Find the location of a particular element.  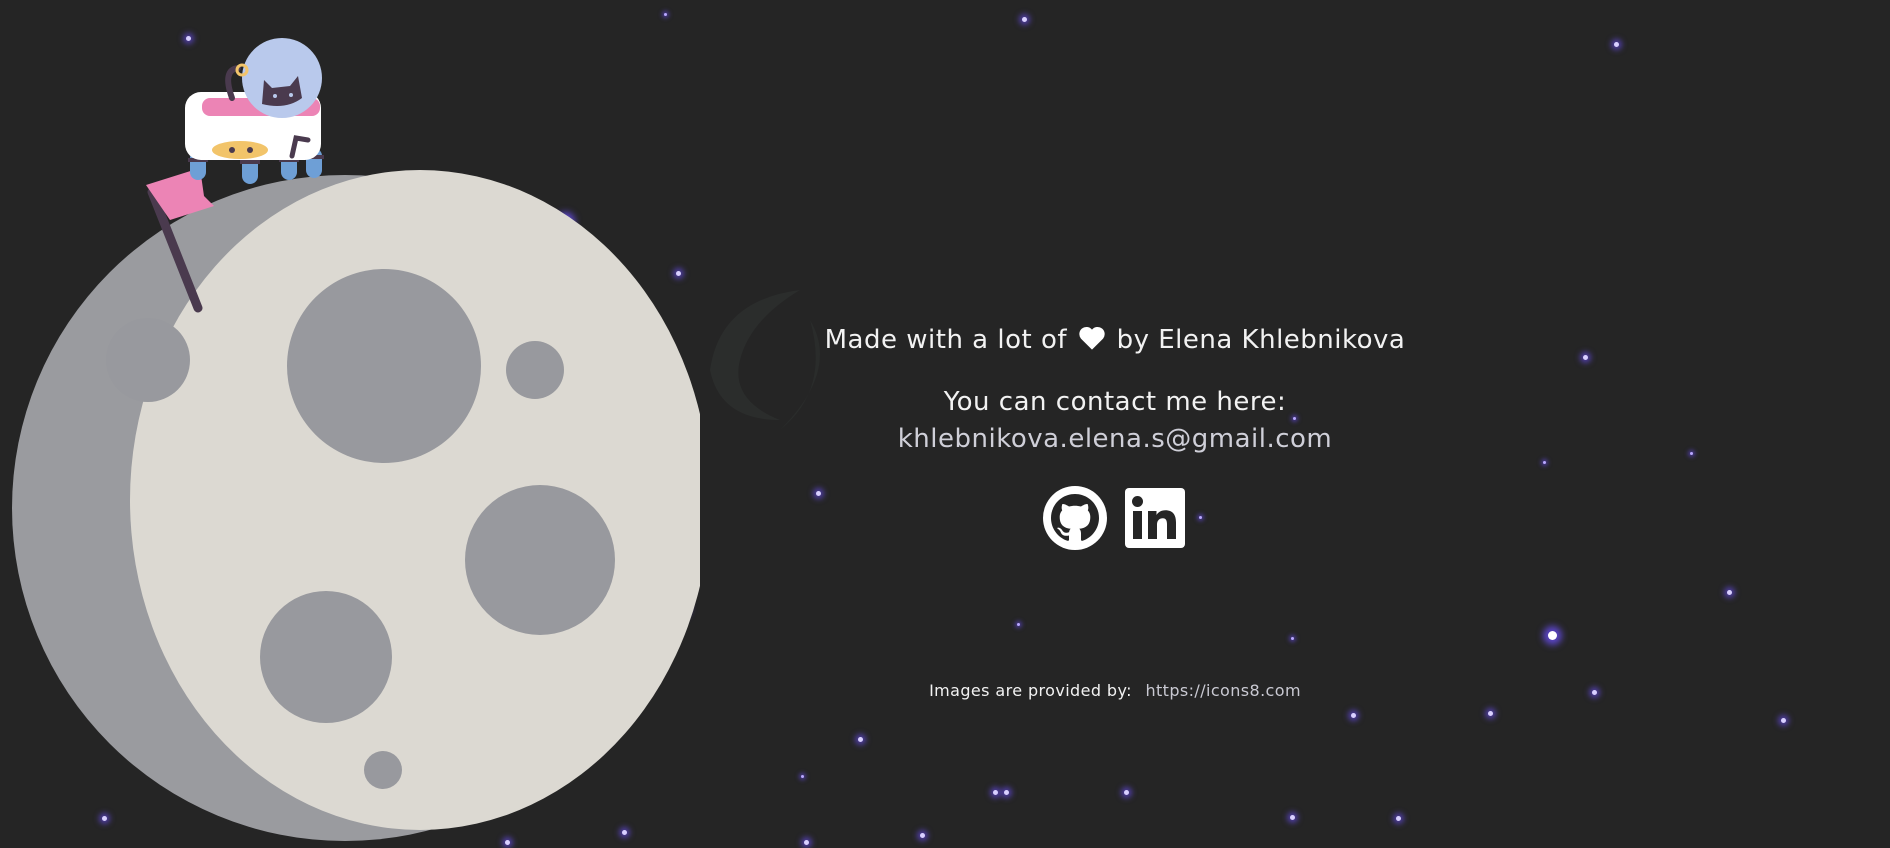

email-link: khlebnikova.elena.s@gmail.com is located at coordinates (1115, 439).